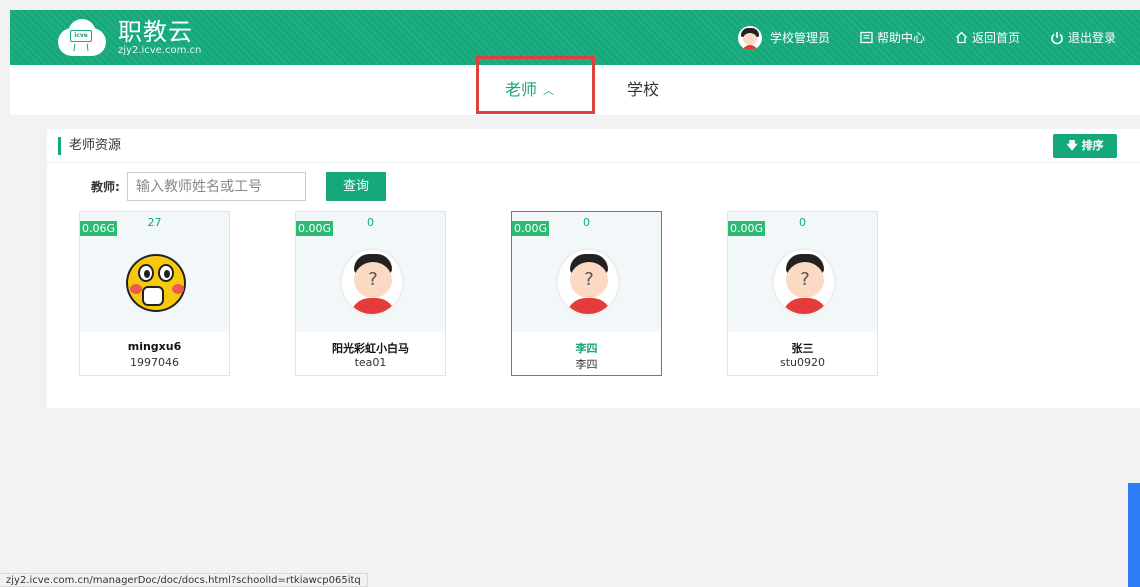 The image size is (1140, 587). I want to click on nav-home-label: 返回首页, so click(995, 38).